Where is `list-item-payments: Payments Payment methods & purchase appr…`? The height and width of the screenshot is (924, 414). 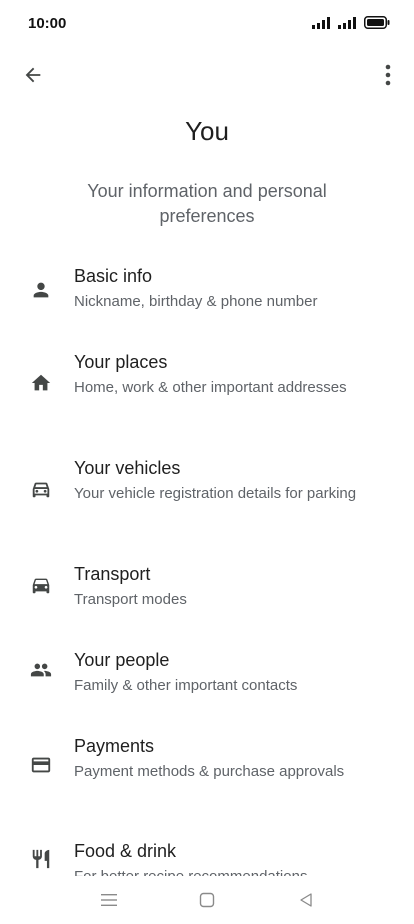
list-item-payments: Payments Payment methods & purchase appr… is located at coordinates (207, 779).